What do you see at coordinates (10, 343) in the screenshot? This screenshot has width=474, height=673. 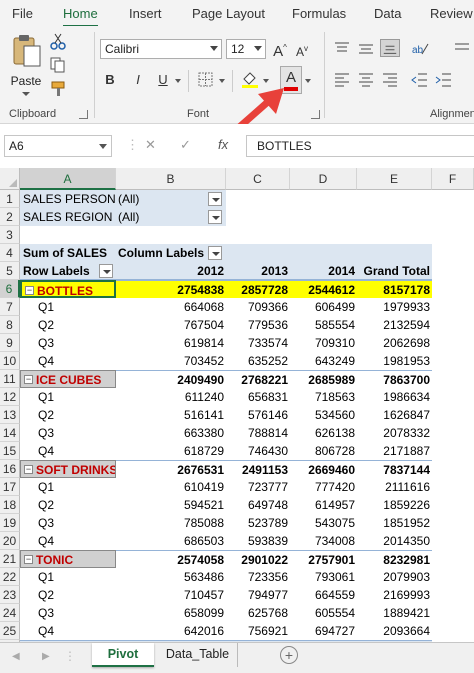 I see `row-header-9: 9` at bounding box center [10, 343].